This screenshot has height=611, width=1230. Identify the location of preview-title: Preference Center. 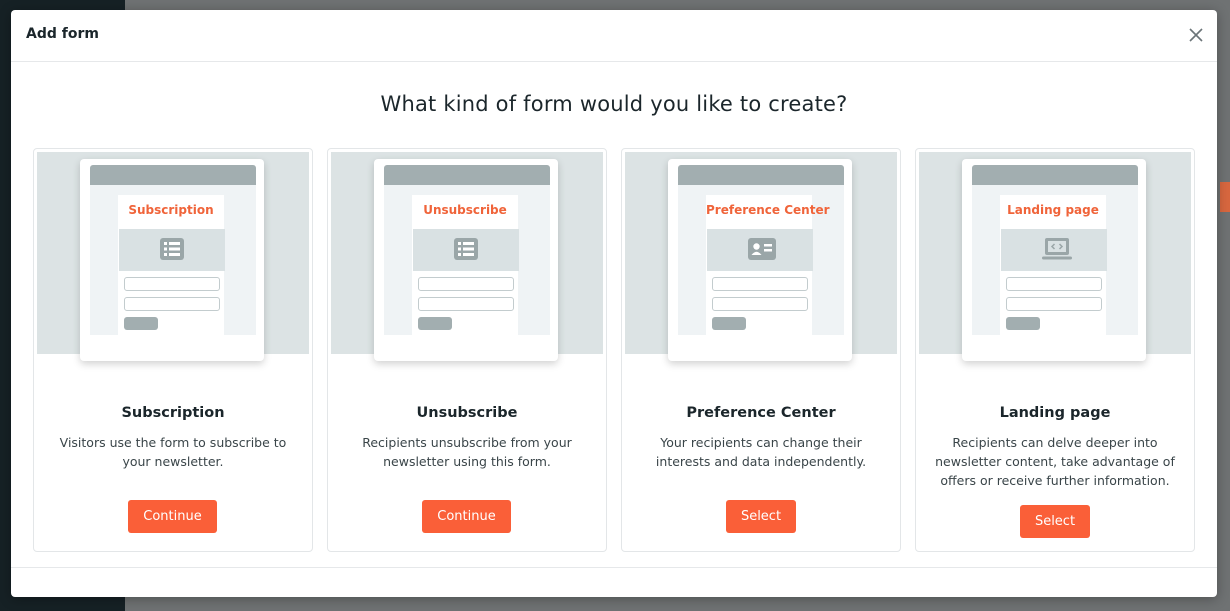
(768, 210).